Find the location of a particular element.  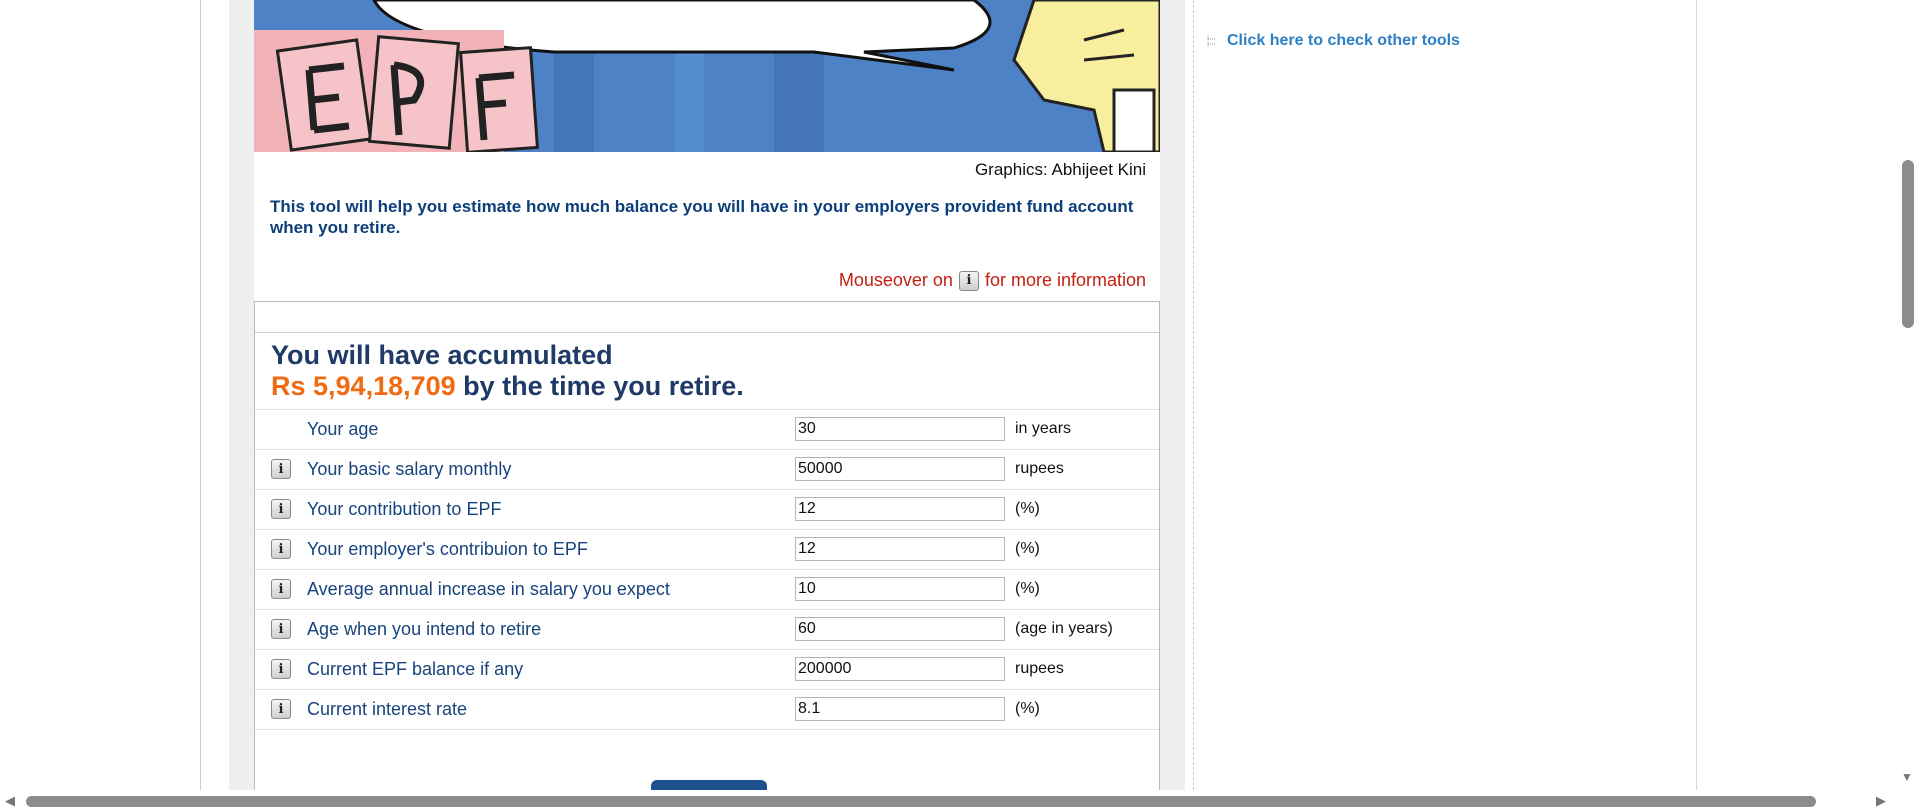

horizontal-scrollbar: ◀ ▶ is located at coordinates (960, 801).